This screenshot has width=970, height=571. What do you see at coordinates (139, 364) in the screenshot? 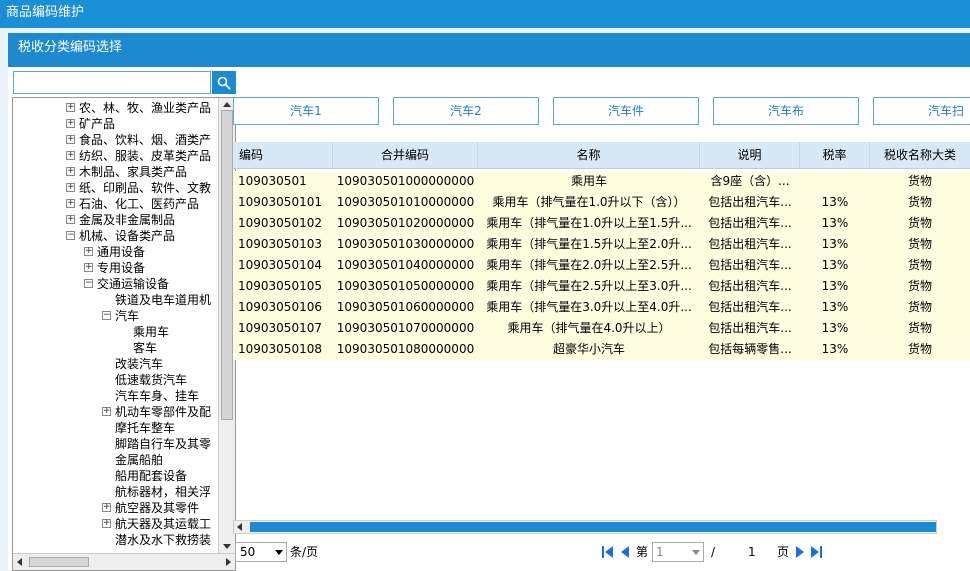
I see `tree-node-label: 改装汽车` at bounding box center [139, 364].